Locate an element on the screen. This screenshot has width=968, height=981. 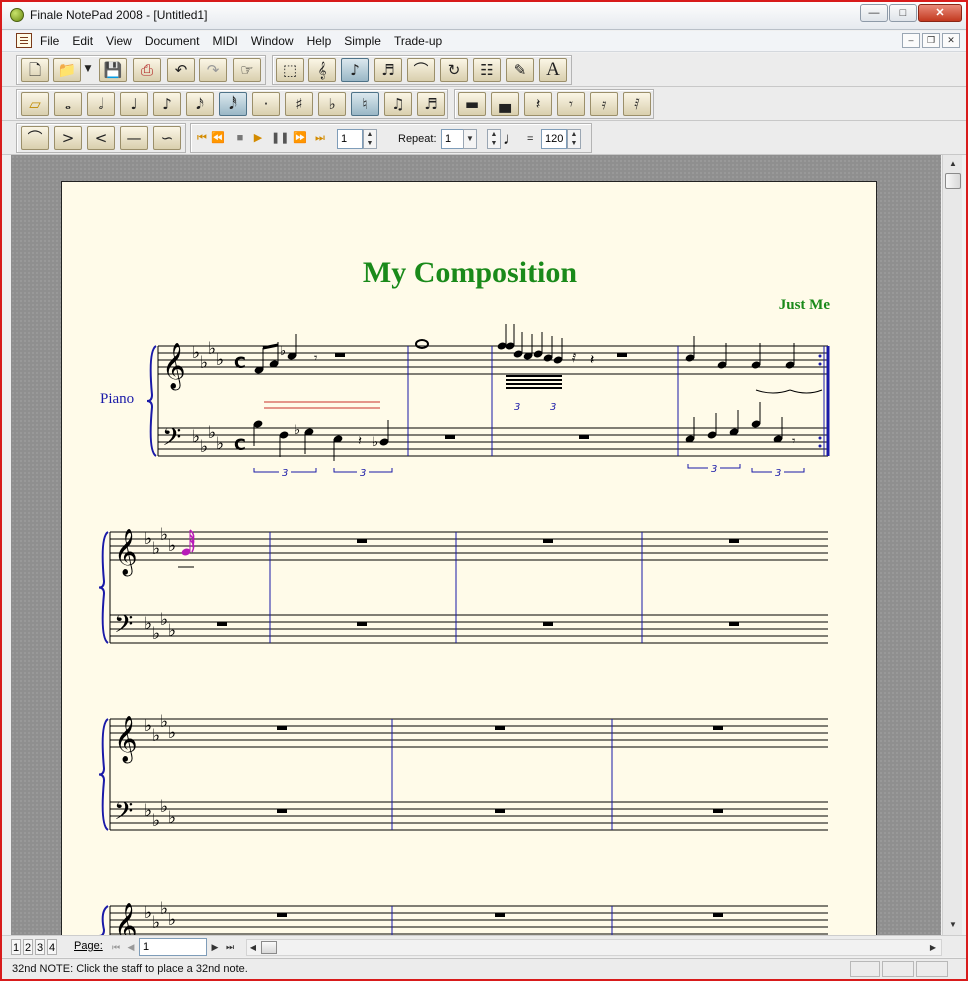
tuplet-icon: ♬ is located at coordinates (431, 104).